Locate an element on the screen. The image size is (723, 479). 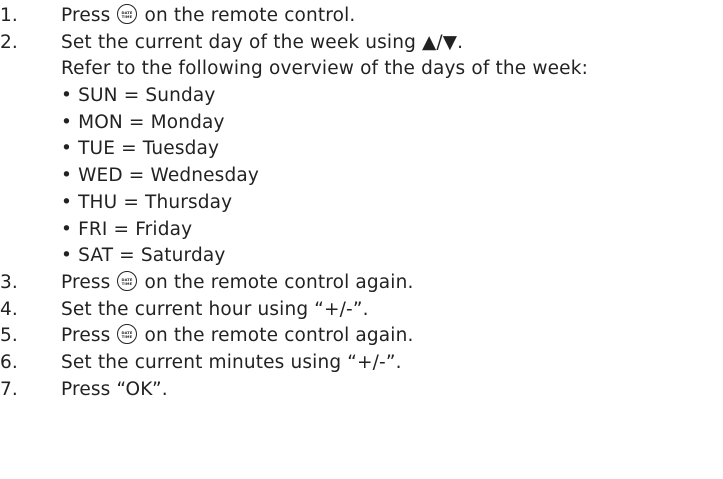
step-text: Set the current minutes using “+/-”. is located at coordinates (231, 362).